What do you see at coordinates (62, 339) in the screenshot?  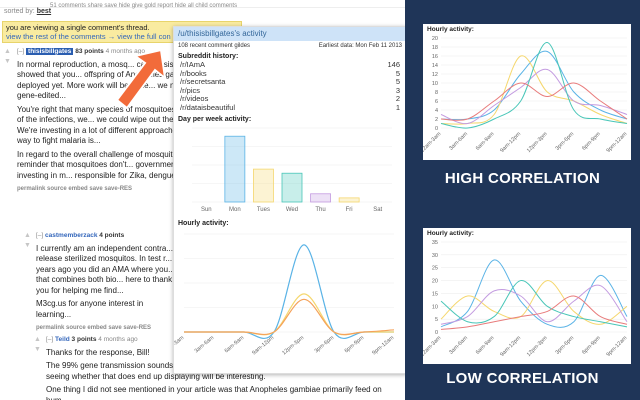 I see `comment-author: Teild` at bounding box center [62, 339].